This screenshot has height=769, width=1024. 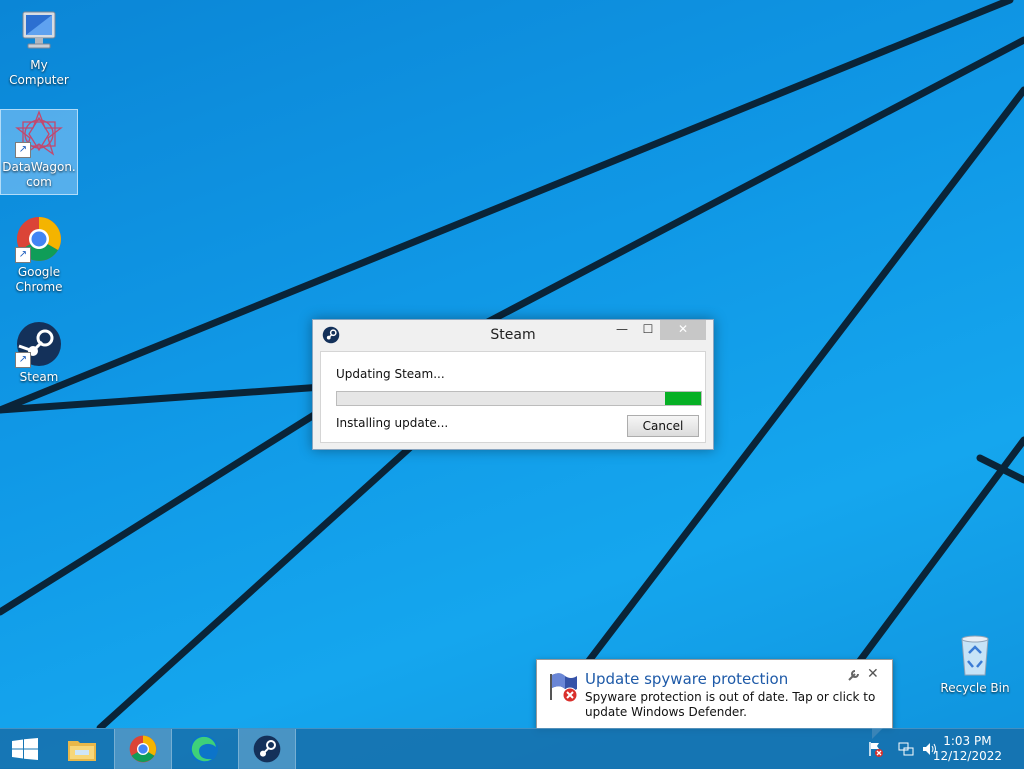 I want to click on close-button: ✕, so click(x=683, y=330).